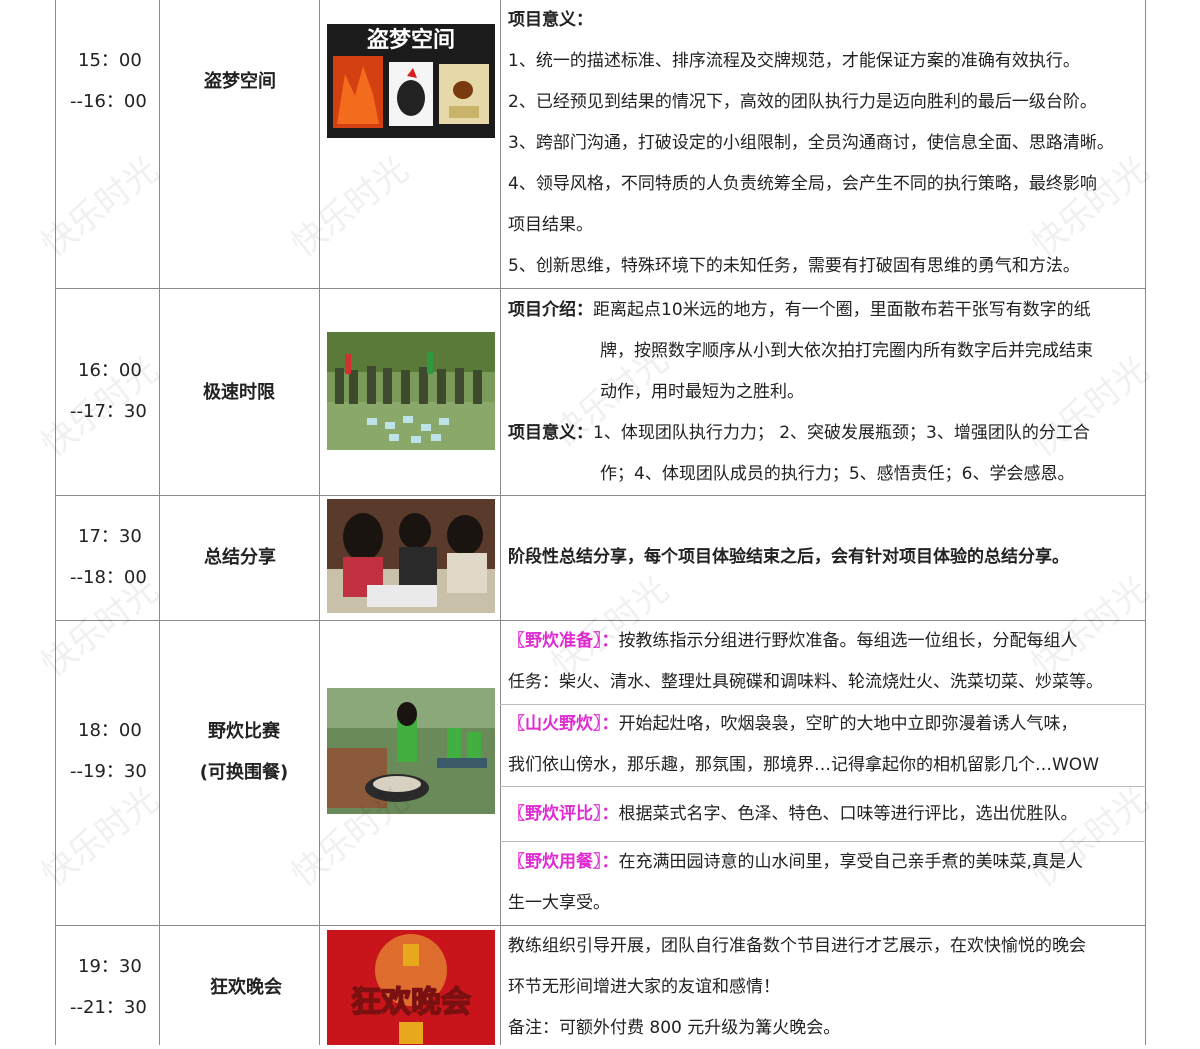  What do you see at coordinates (848, 641) in the screenshot?
I see `description-line: 按教练指示分组进行野炊准备。每组选一位组长，分配每组人` at bounding box center [848, 641].